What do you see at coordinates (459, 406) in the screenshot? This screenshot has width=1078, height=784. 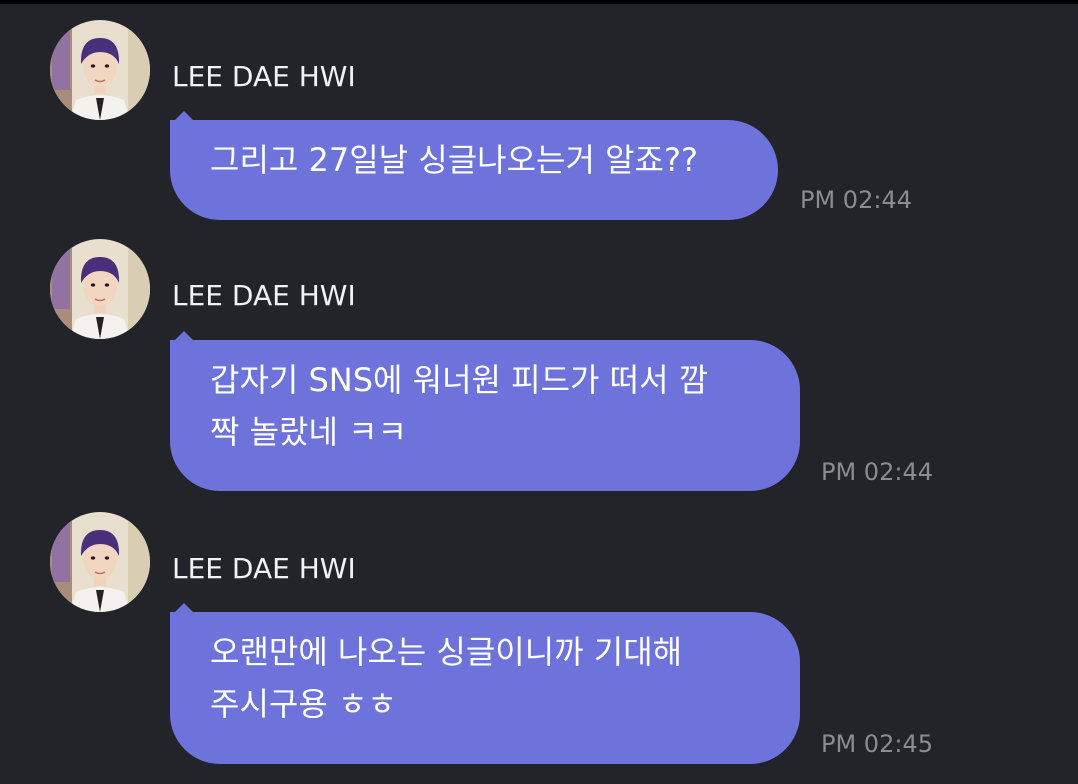 I see `message-text: 갑자기 SNS에 워너원 피드가 떠서 깜 짝 놀랐네 ㅋㅋ` at bounding box center [459, 406].